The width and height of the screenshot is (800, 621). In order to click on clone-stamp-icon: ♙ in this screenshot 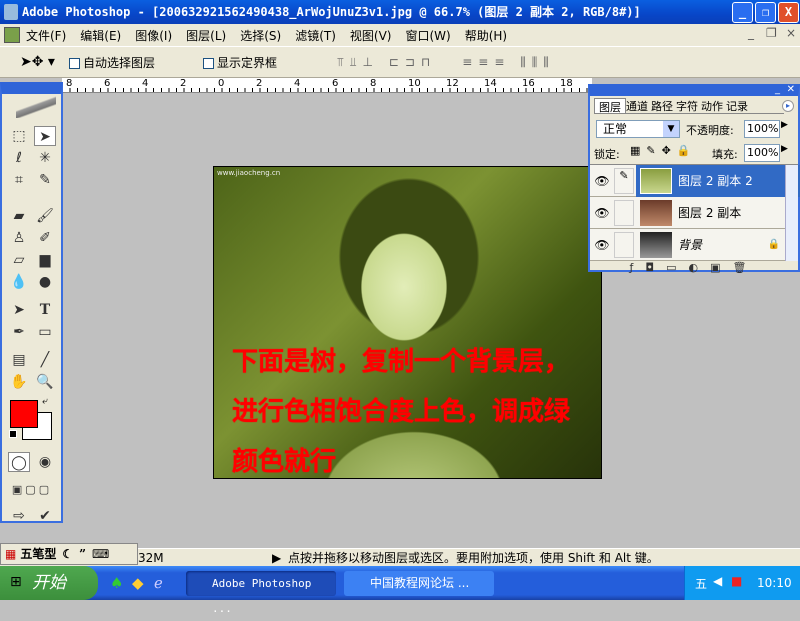, I will do `click(19, 238)`.